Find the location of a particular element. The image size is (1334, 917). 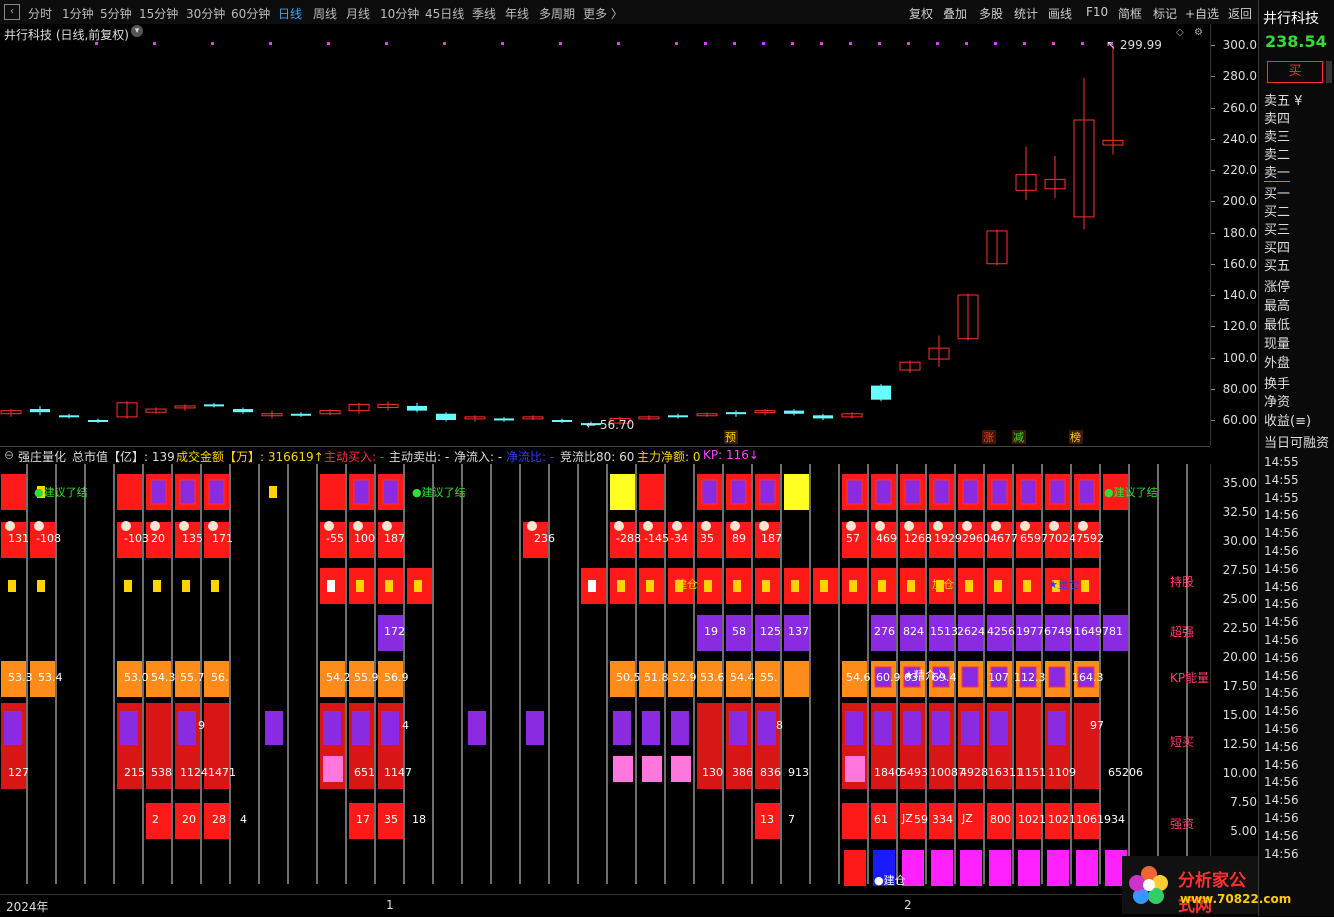

price-tick: 140.0 is located at coordinates (1239, 295).